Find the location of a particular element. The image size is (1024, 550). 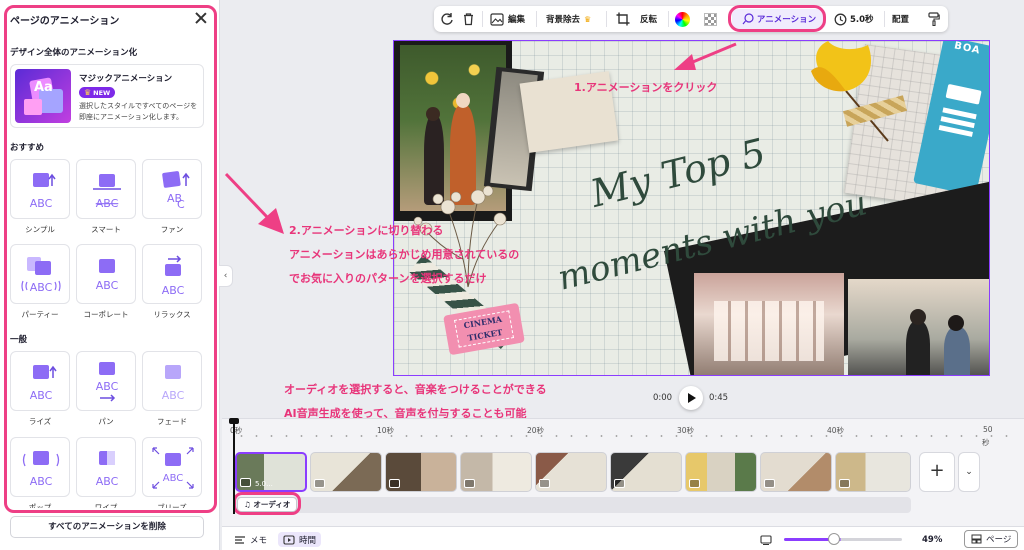

player-total-time: 0:45 is located at coordinates (719, 398).